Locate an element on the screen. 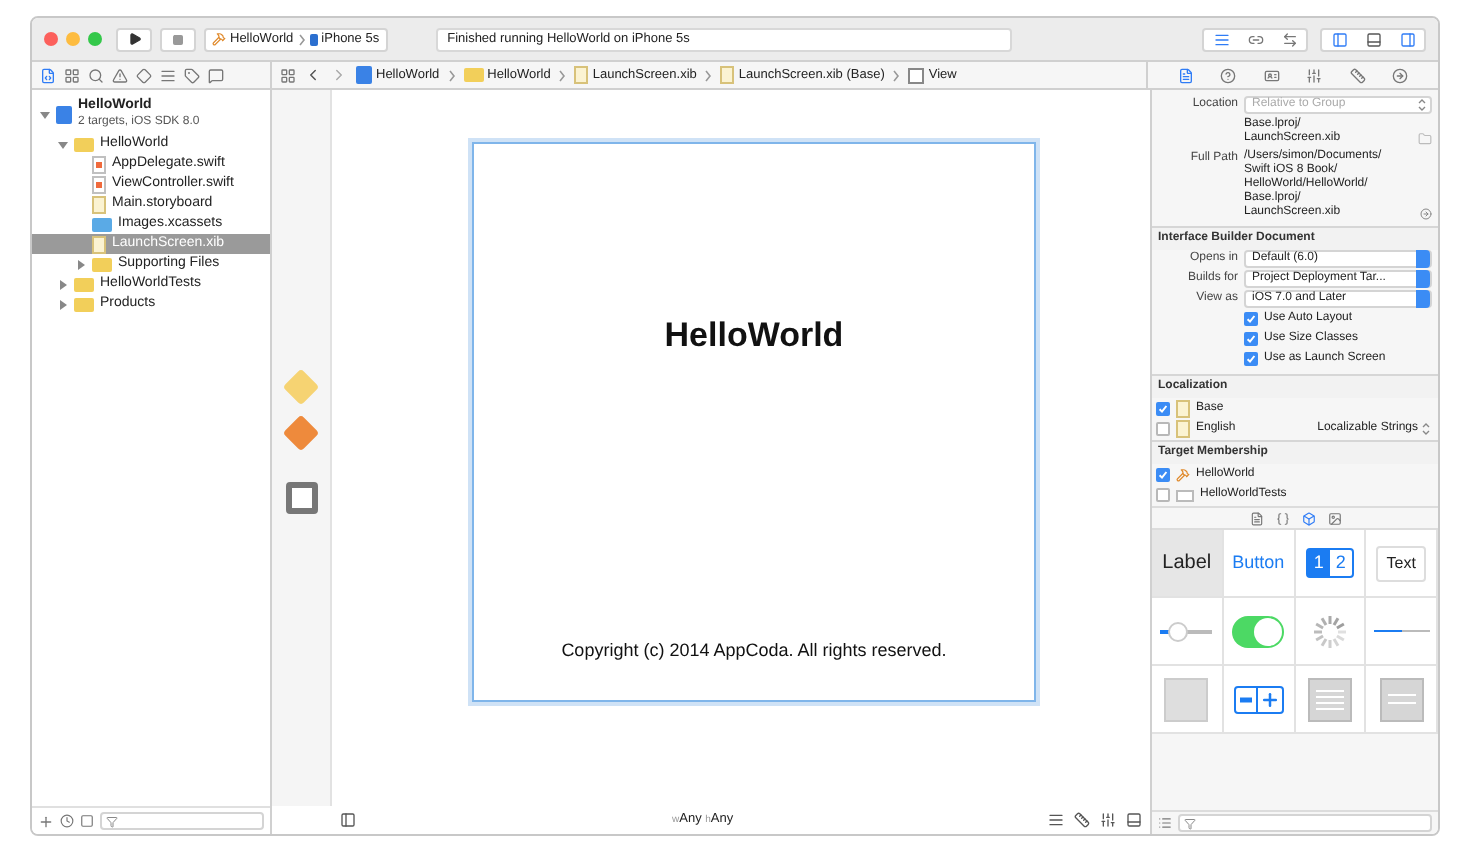  identity-icon is located at coordinates (1271, 75).